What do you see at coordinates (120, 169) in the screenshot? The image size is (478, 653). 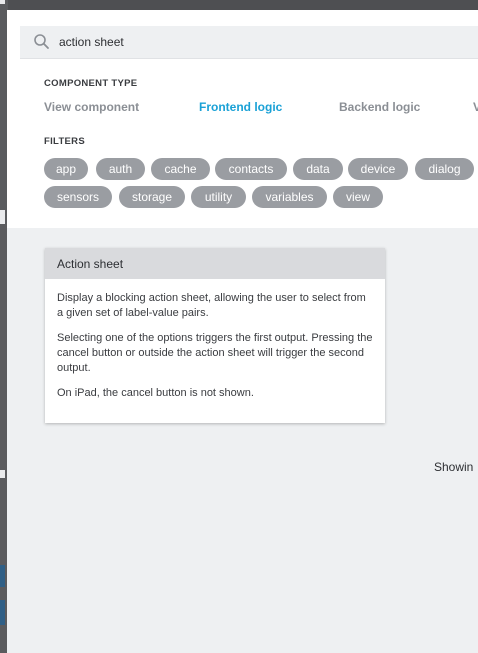 I see `filter-chip-auth: auth` at bounding box center [120, 169].